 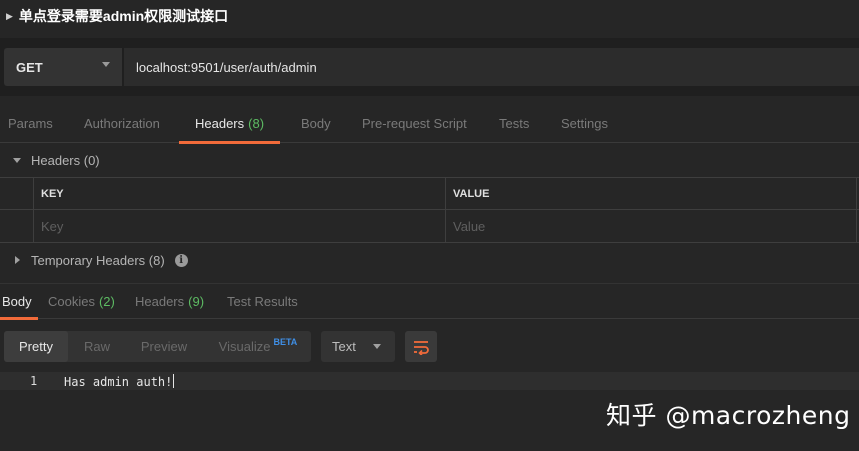 What do you see at coordinates (285, 341) in the screenshot?
I see `beta-badge: BETA` at bounding box center [285, 341].